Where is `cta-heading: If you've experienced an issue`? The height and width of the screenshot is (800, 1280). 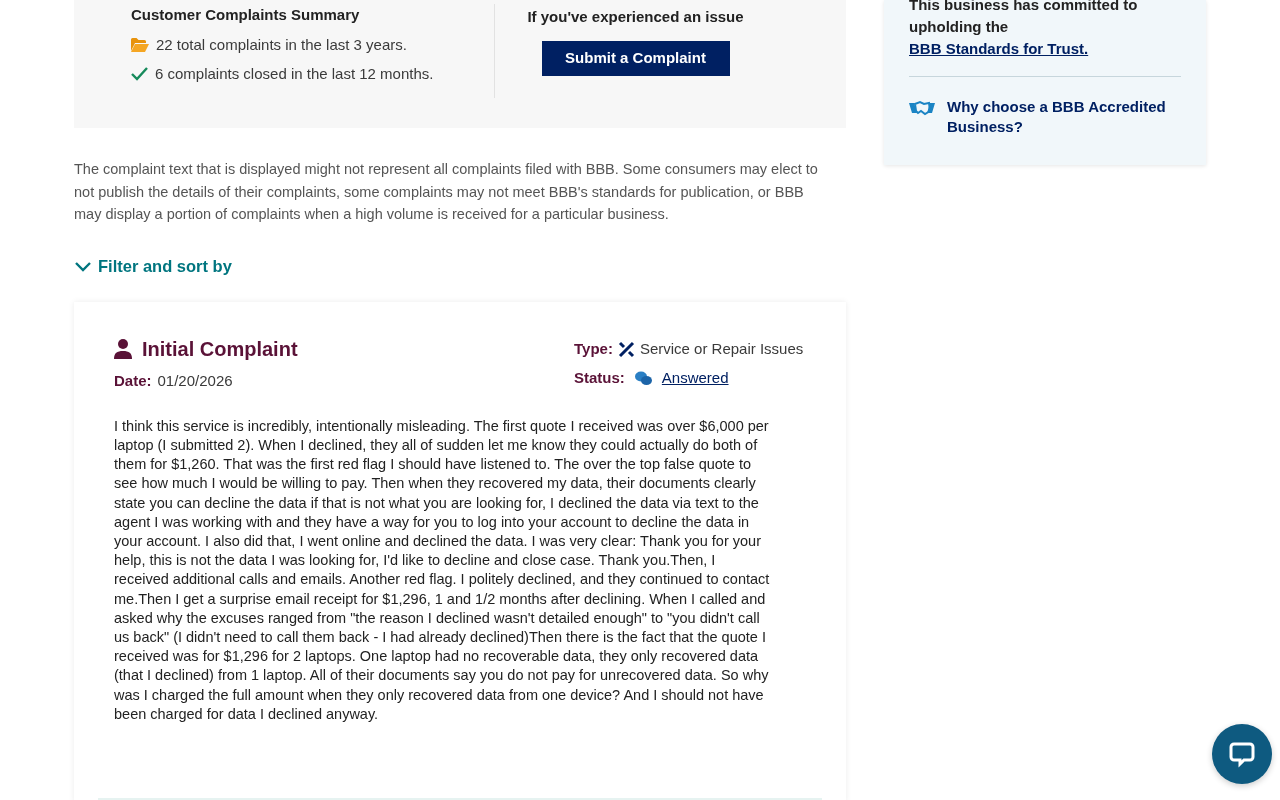 cta-heading: If you've experienced an issue is located at coordinates (635, 17).